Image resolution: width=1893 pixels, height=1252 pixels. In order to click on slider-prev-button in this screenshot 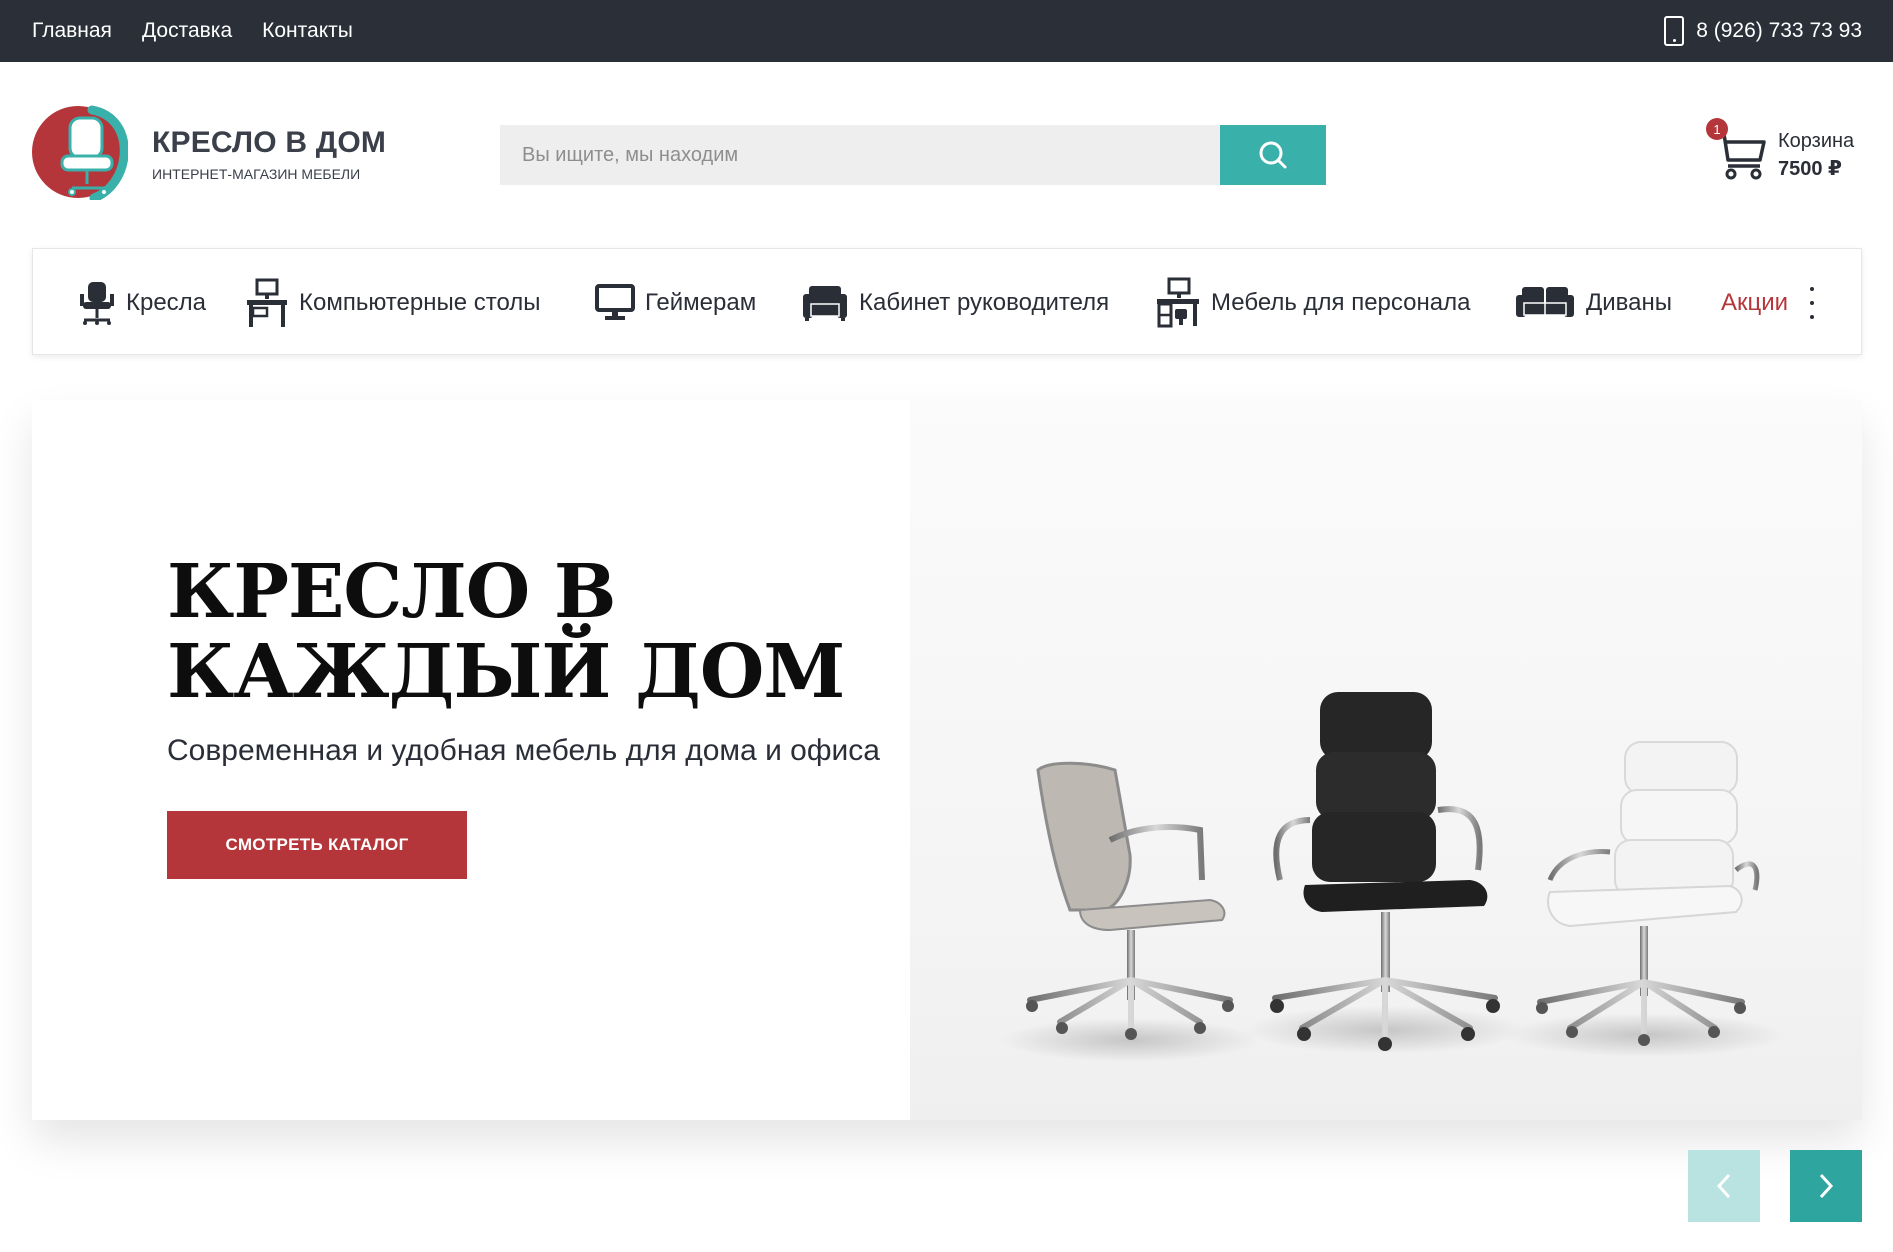, I will do `click(1724, 1186)`.